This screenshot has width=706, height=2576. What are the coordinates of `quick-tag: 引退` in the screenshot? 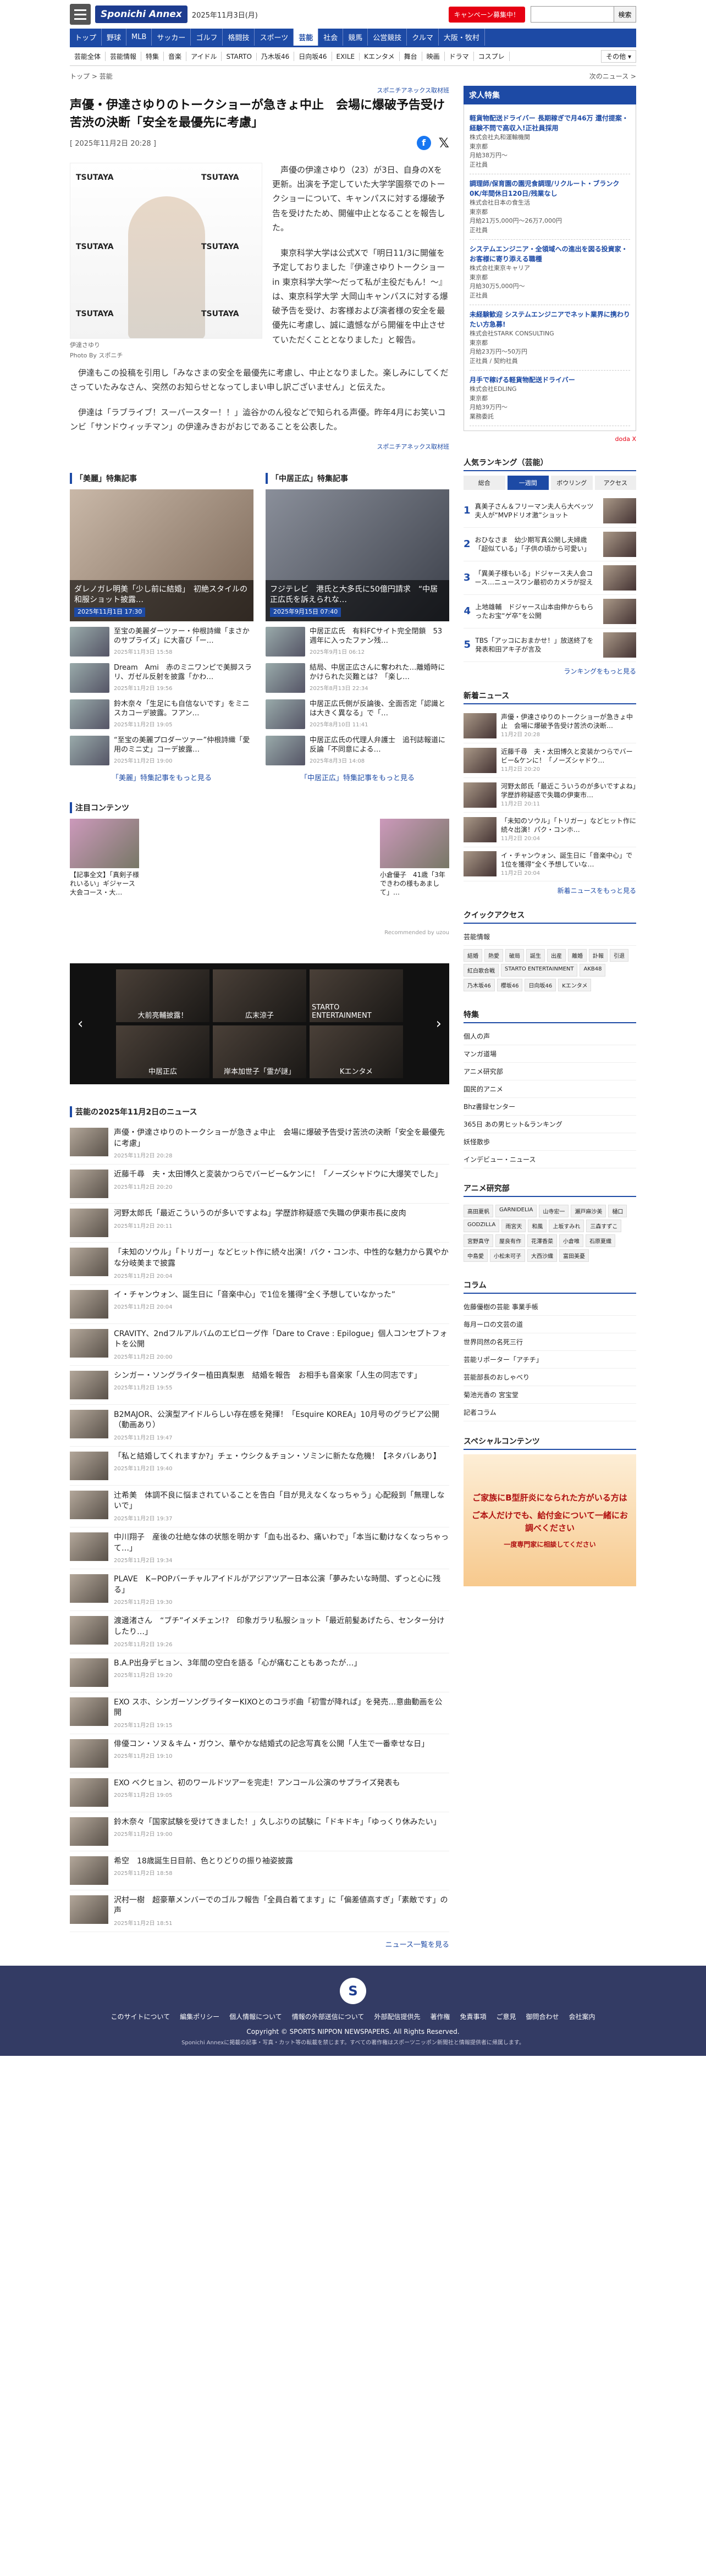 It's located at (619, 955).